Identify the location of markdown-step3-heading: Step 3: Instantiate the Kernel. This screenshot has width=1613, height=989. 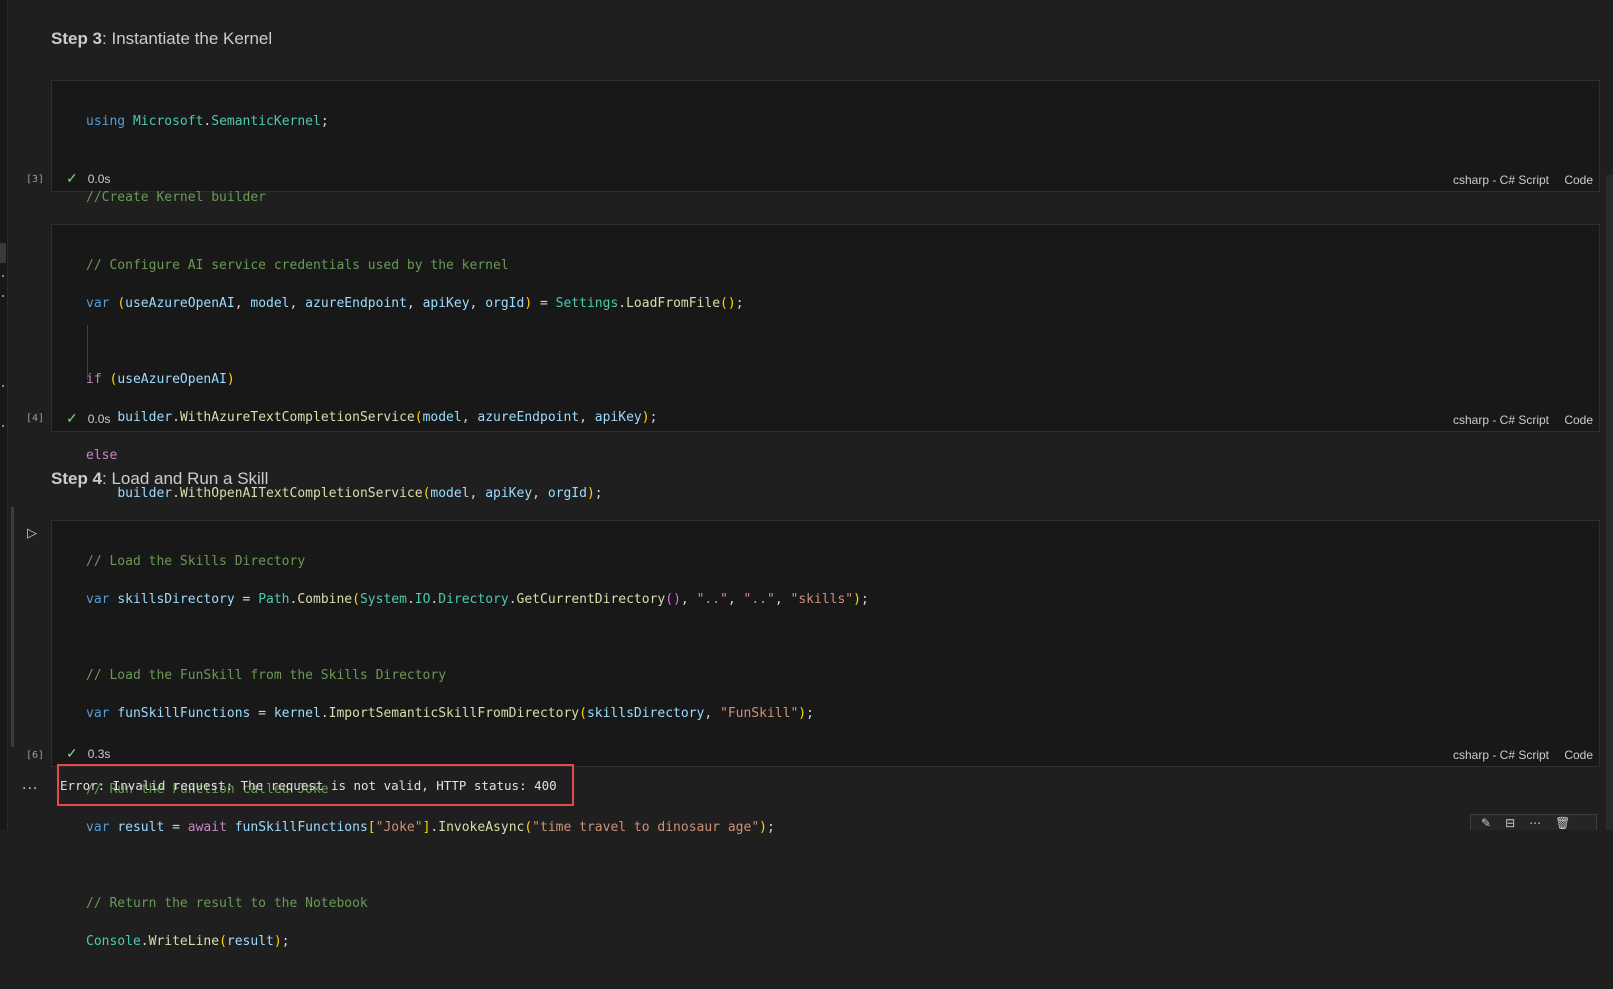
(161, 39).